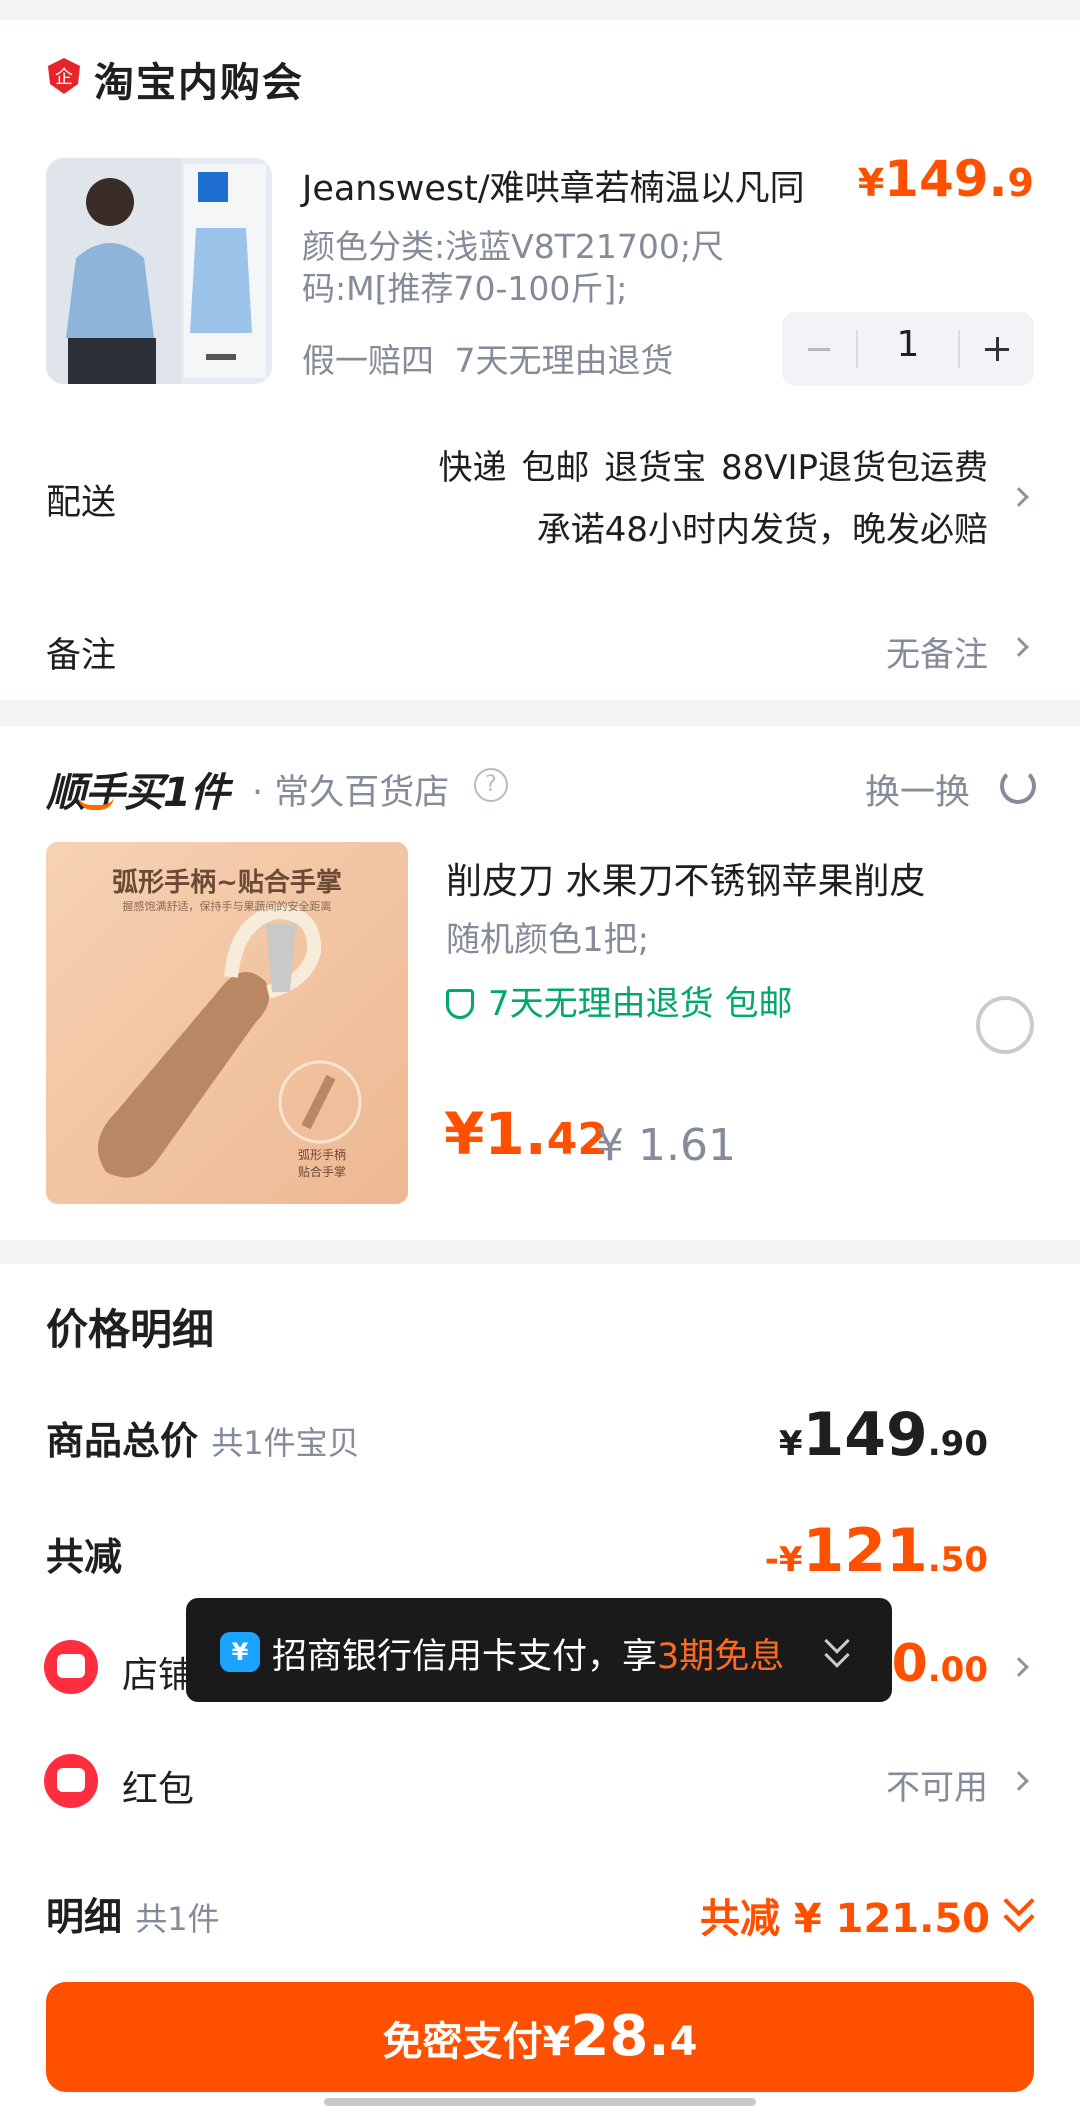  What do you see at coordinates (865, 1551) in the screenshot?
I see `discount-int: 121` at bounding box center [865, 1551].